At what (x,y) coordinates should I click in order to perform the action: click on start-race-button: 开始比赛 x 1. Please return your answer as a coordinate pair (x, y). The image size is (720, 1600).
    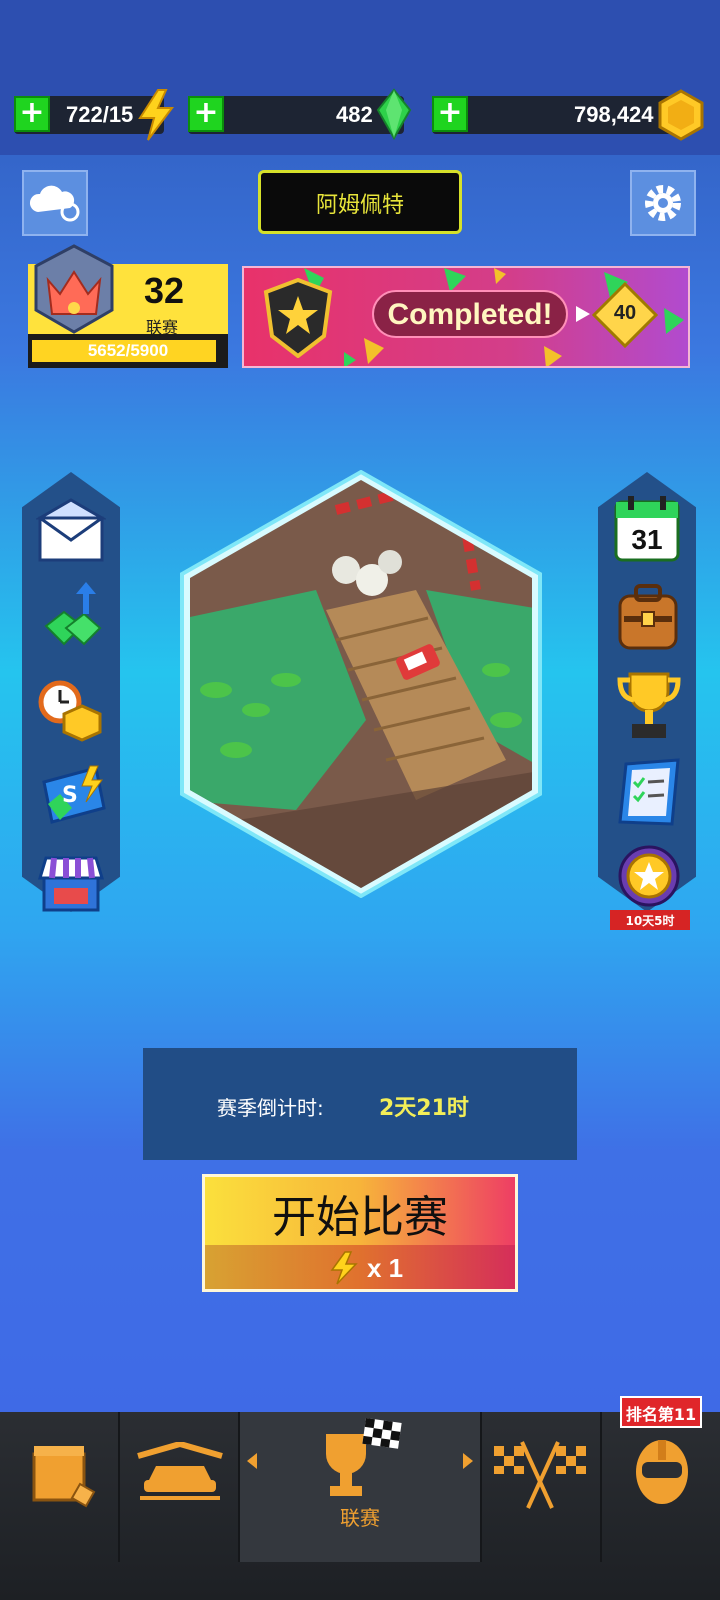
    Looking at the image, I should click on (360, 1233).